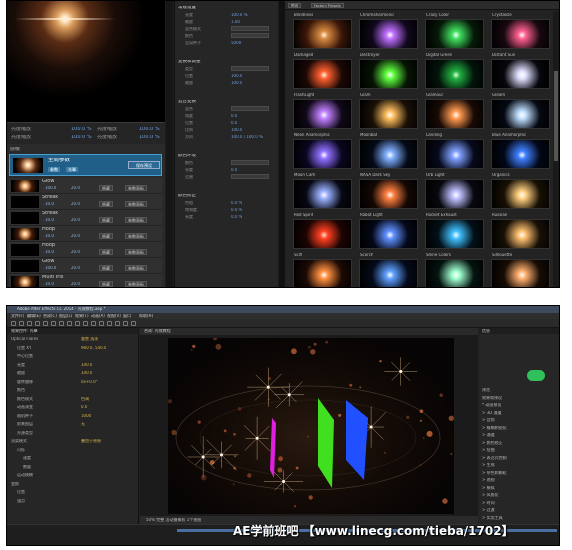 The image size is (572, 550). I want to click on effect-property-row: 中心位置, so click(73, 357).